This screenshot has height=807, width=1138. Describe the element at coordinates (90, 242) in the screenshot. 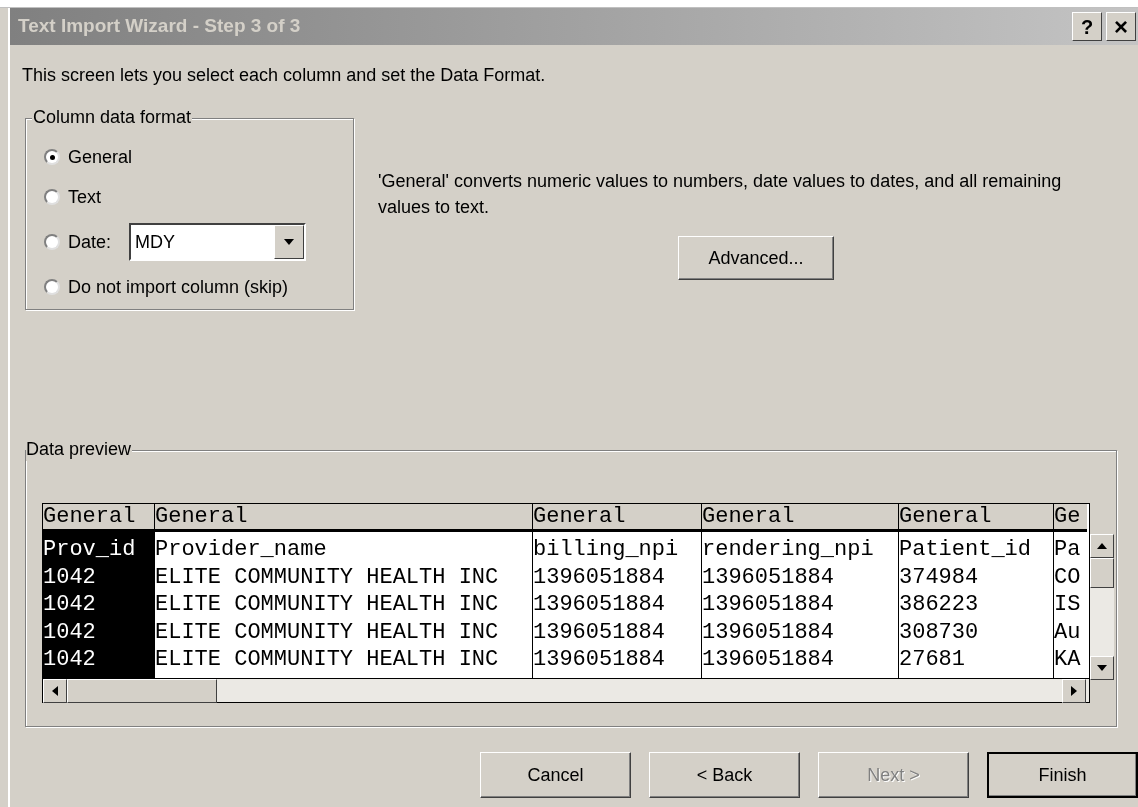

I see `radio-label: Date:` at that location.